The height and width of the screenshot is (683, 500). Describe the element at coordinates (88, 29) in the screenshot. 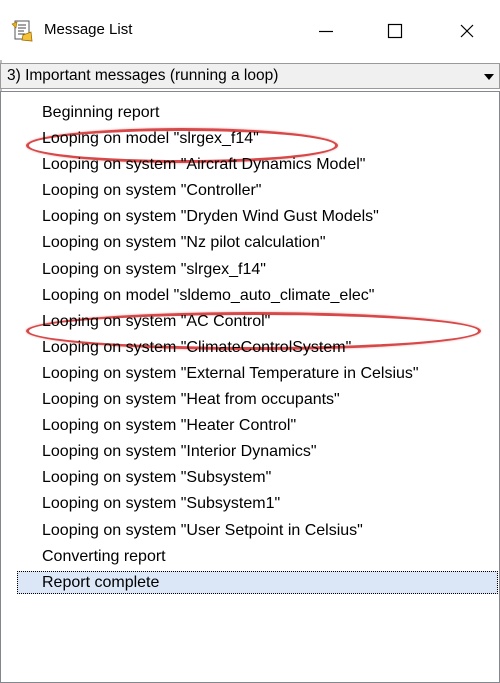

I see `window-title: Message List` at that location.